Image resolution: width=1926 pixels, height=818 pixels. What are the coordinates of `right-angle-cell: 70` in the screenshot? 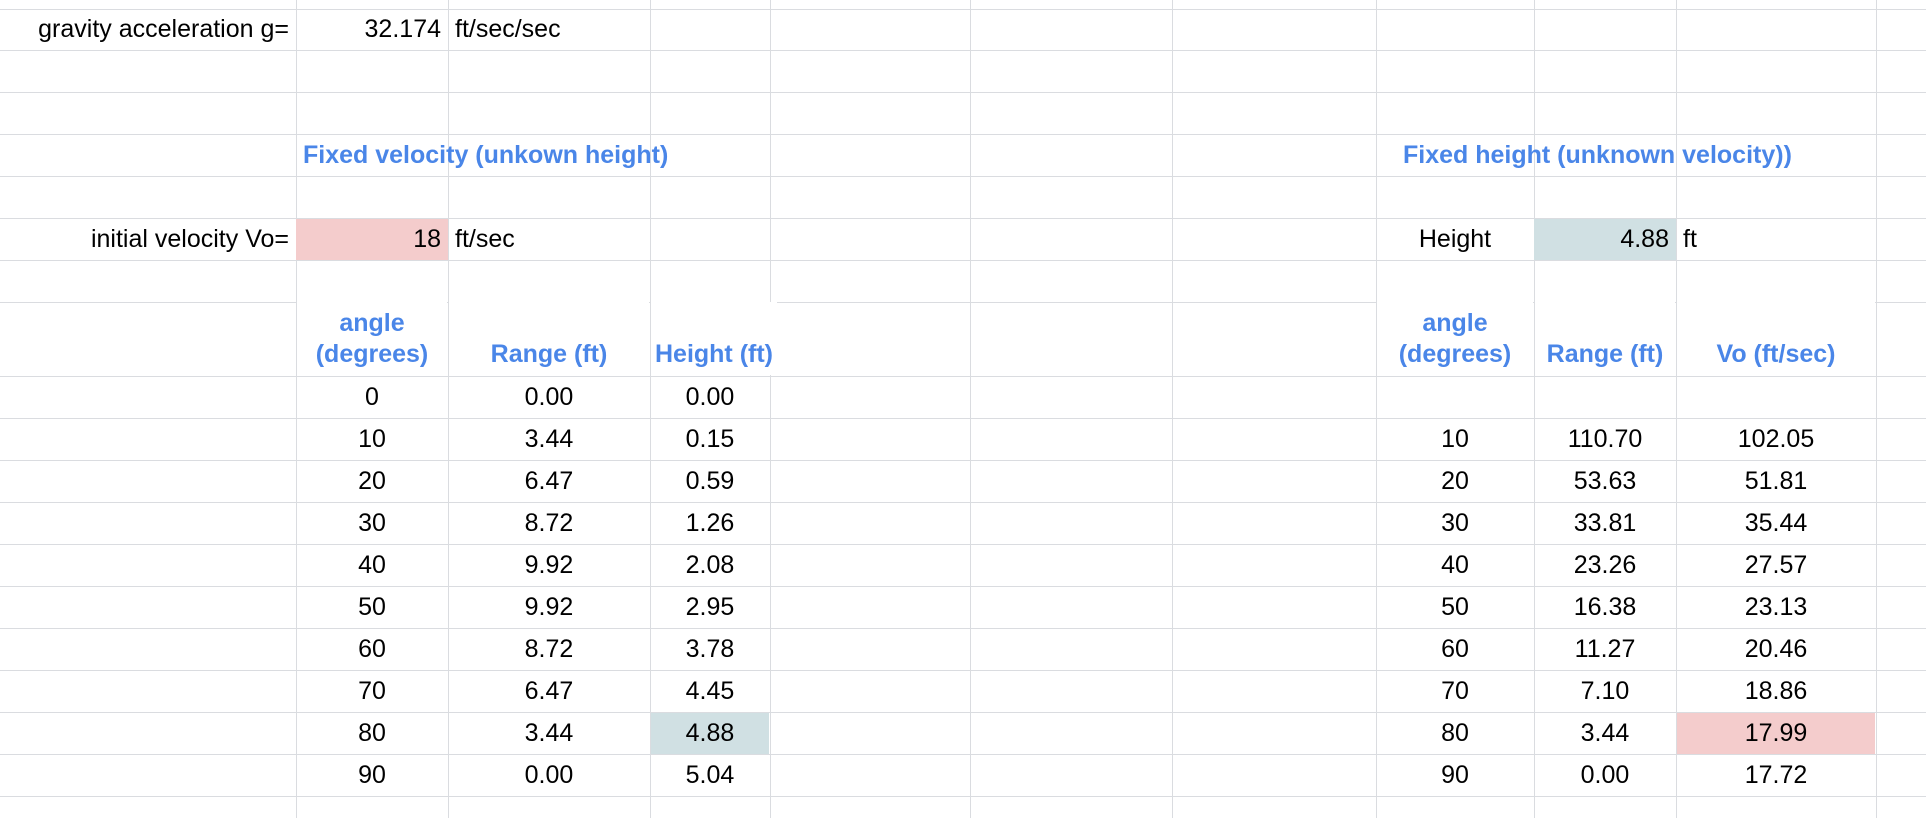 It's located at (1455, 691).